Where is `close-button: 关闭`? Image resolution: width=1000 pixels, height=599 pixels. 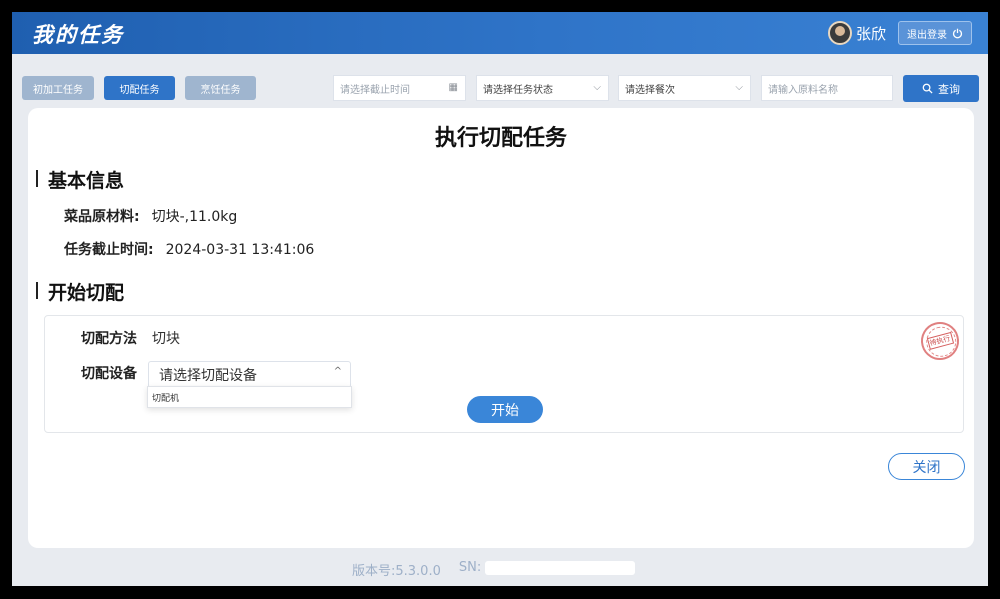 close-button: 关闭 is located at coordinates (926, 466).